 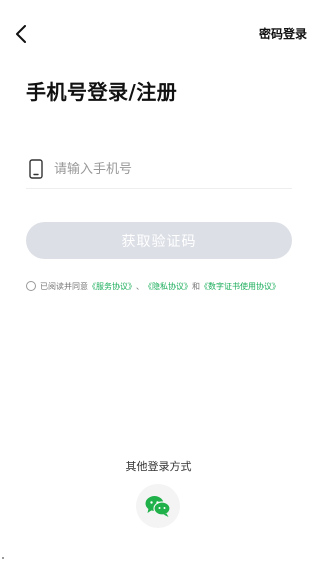 I want to click on agreement-radio, so click(x=31, y=286).